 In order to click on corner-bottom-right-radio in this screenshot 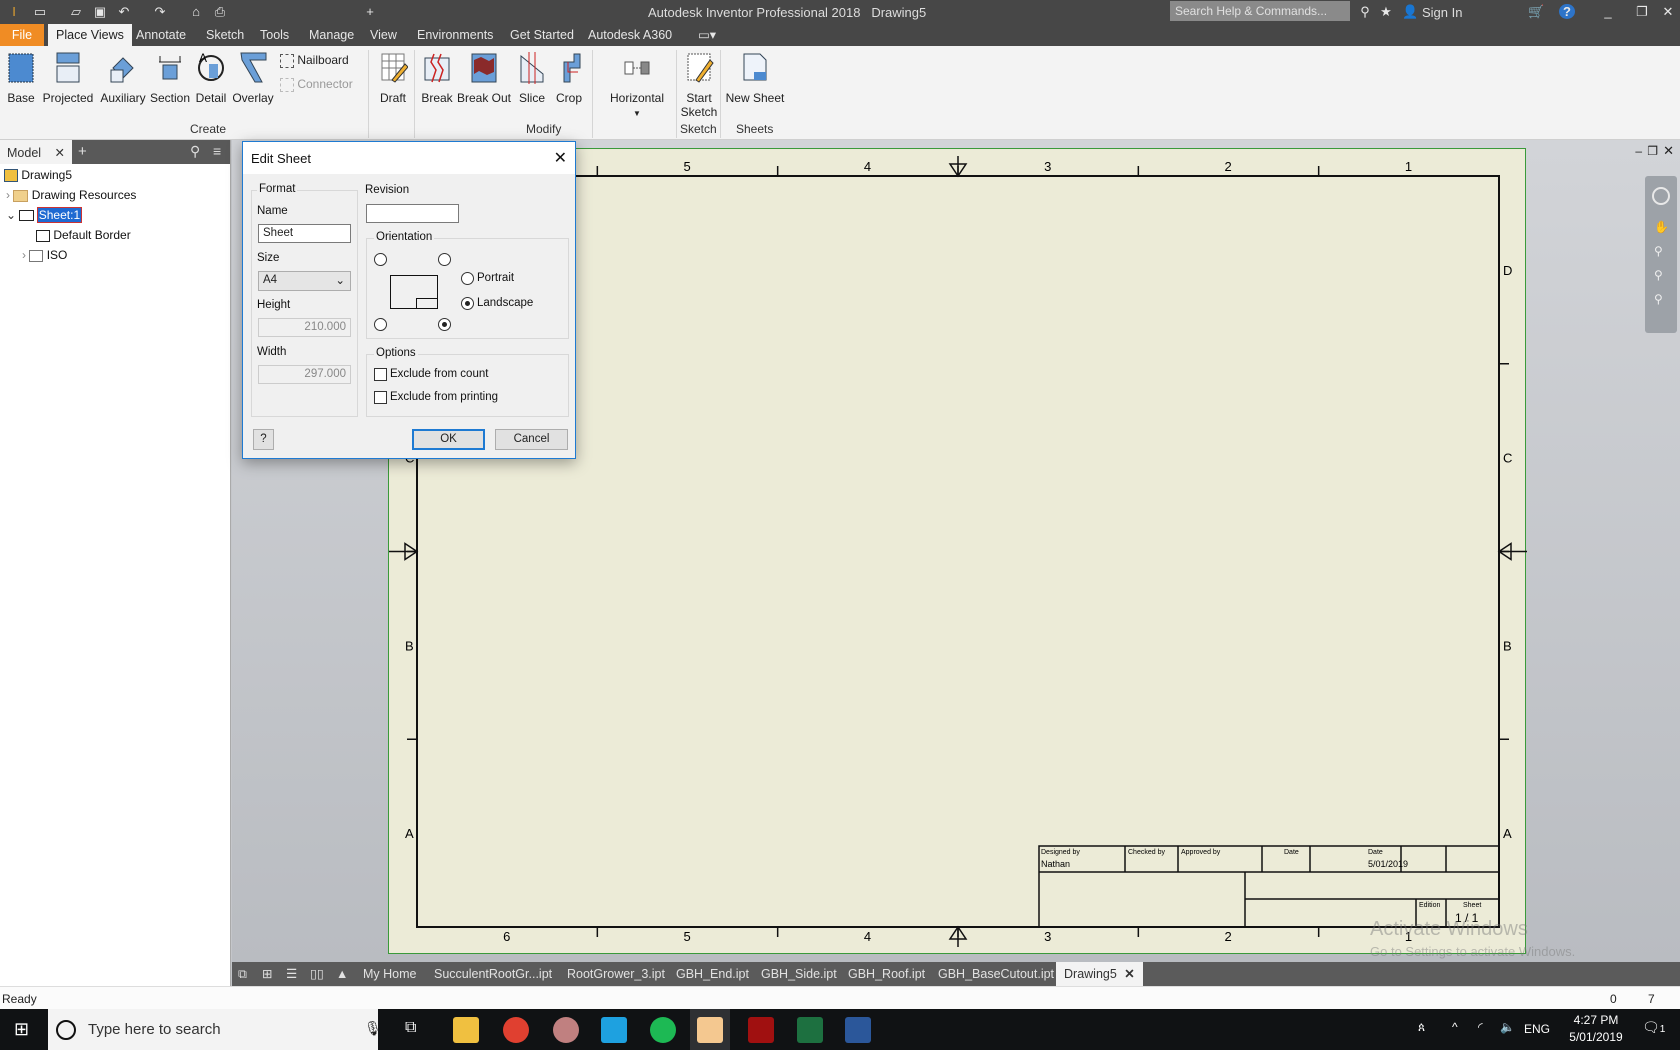, I will do `click(444, 324)`.